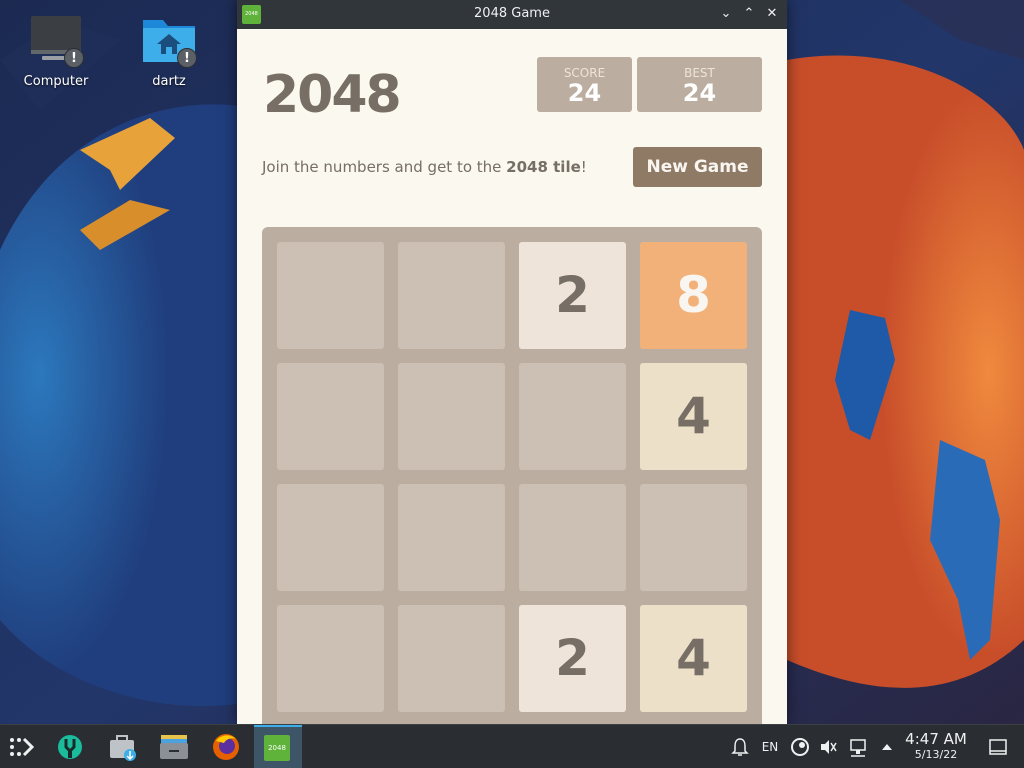 The height and width of the screenshot is (768, 1024). What do you see at coordinates (70, 746) in the screenshot?
I see `discover-icon` at bounding box center [70, 746].